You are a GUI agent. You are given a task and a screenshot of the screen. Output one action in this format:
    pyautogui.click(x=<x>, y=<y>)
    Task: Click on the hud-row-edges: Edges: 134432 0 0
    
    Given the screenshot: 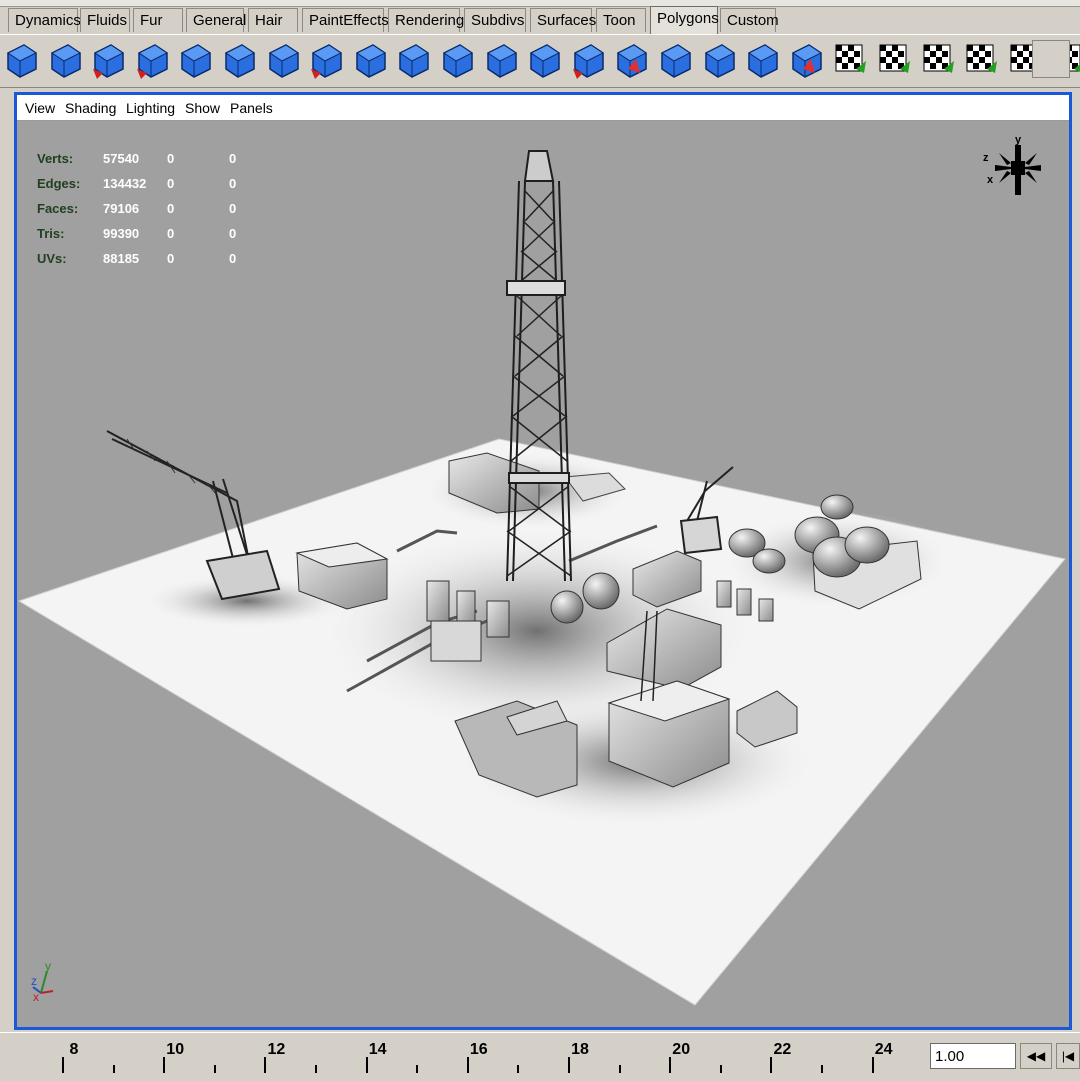 What is the action you would take?
    pyautogui.click(x=147, y=185)
    